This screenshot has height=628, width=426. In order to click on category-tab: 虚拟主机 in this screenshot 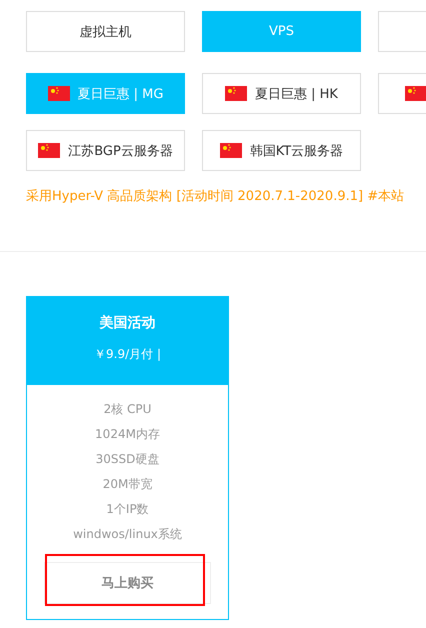, I will do `click(105, 31)`.